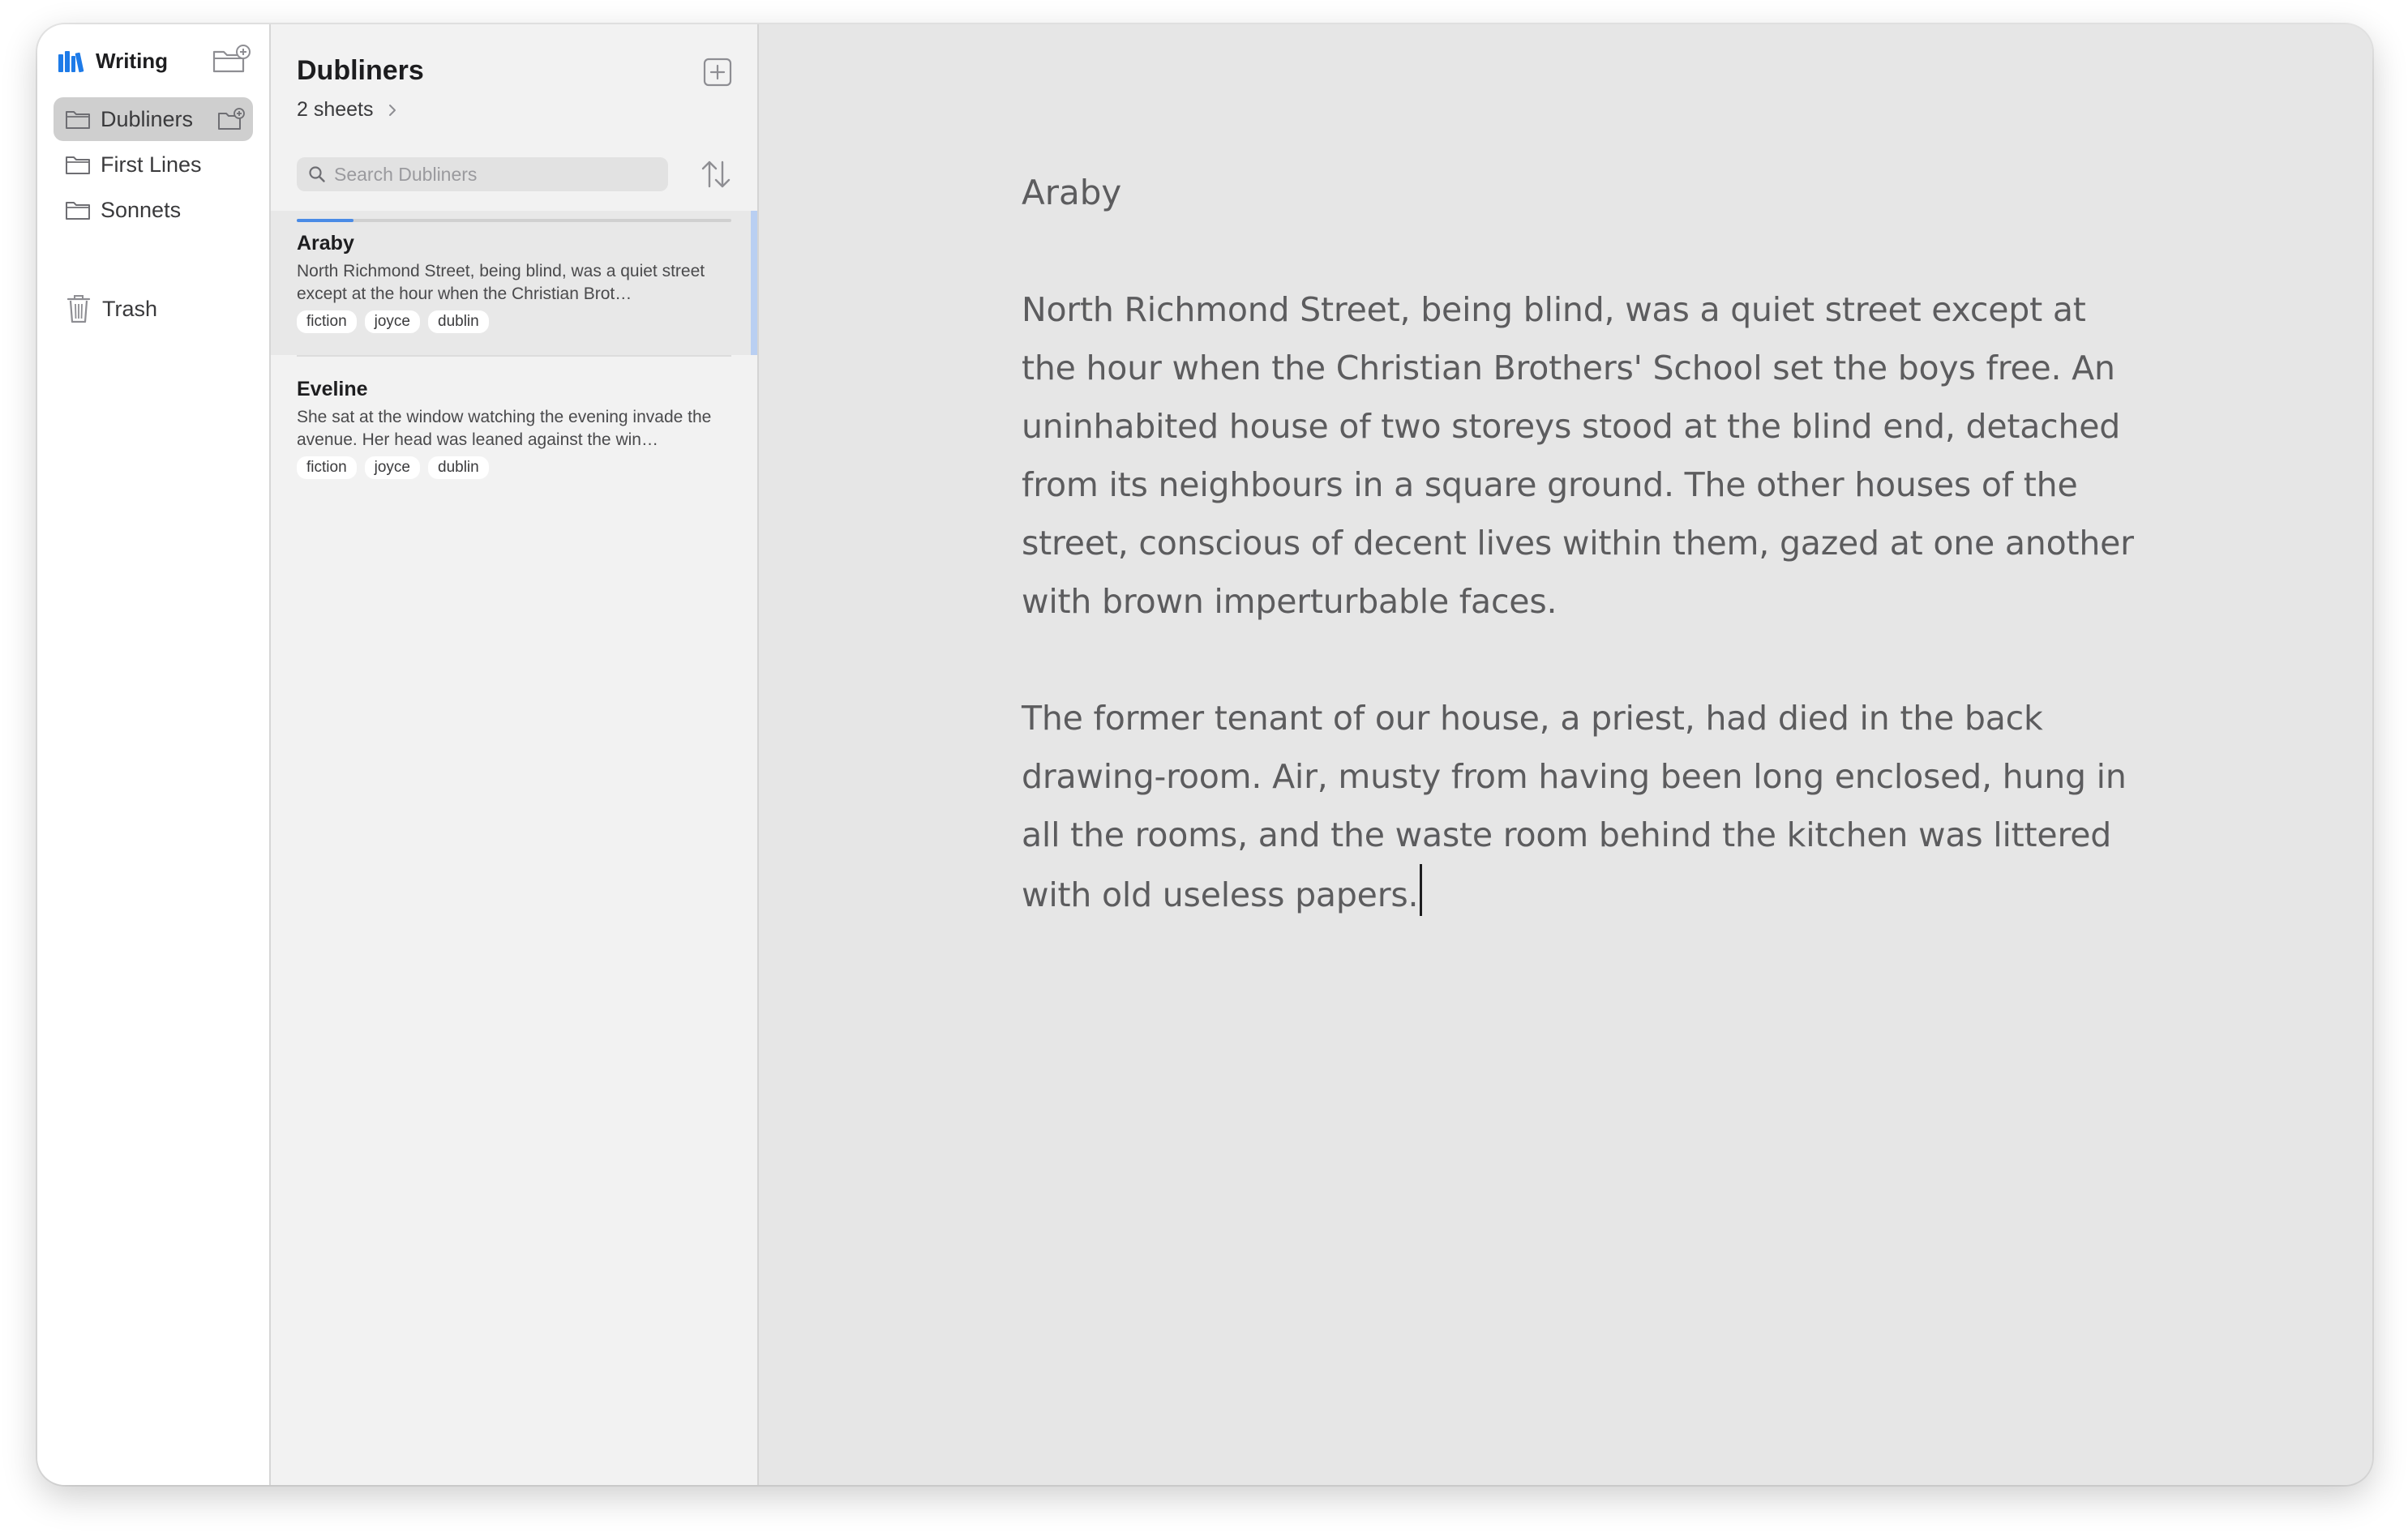  What do you see at coordinates (717, 73) in the screenshot?
I see `new-sheet-icon` at bounding box center [717, 73].